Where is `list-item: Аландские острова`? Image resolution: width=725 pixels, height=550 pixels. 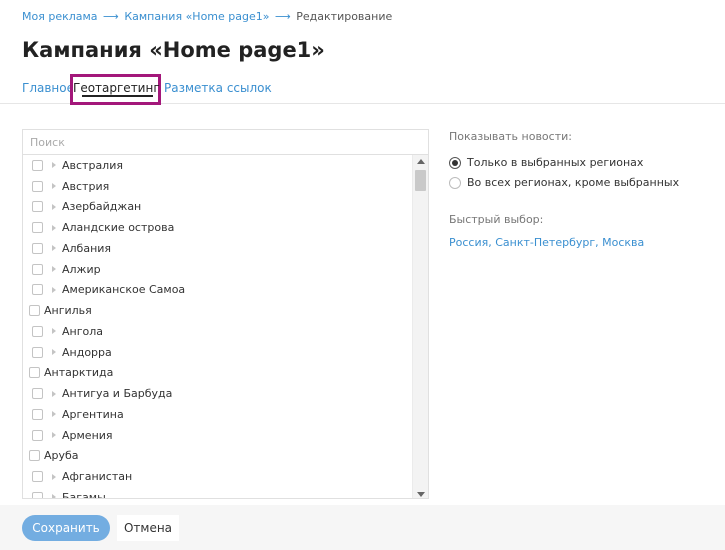
list-item: Аландские острова is located at coordinates (218, 227).